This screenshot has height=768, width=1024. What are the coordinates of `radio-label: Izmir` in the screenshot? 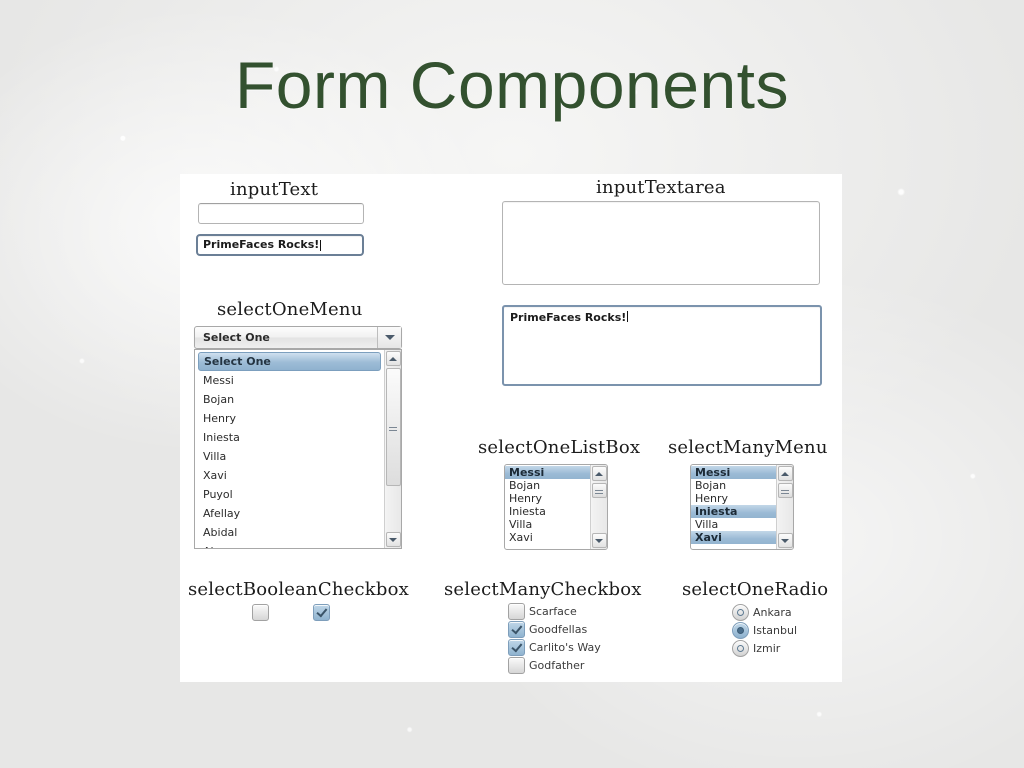 It's located at (767, 648).